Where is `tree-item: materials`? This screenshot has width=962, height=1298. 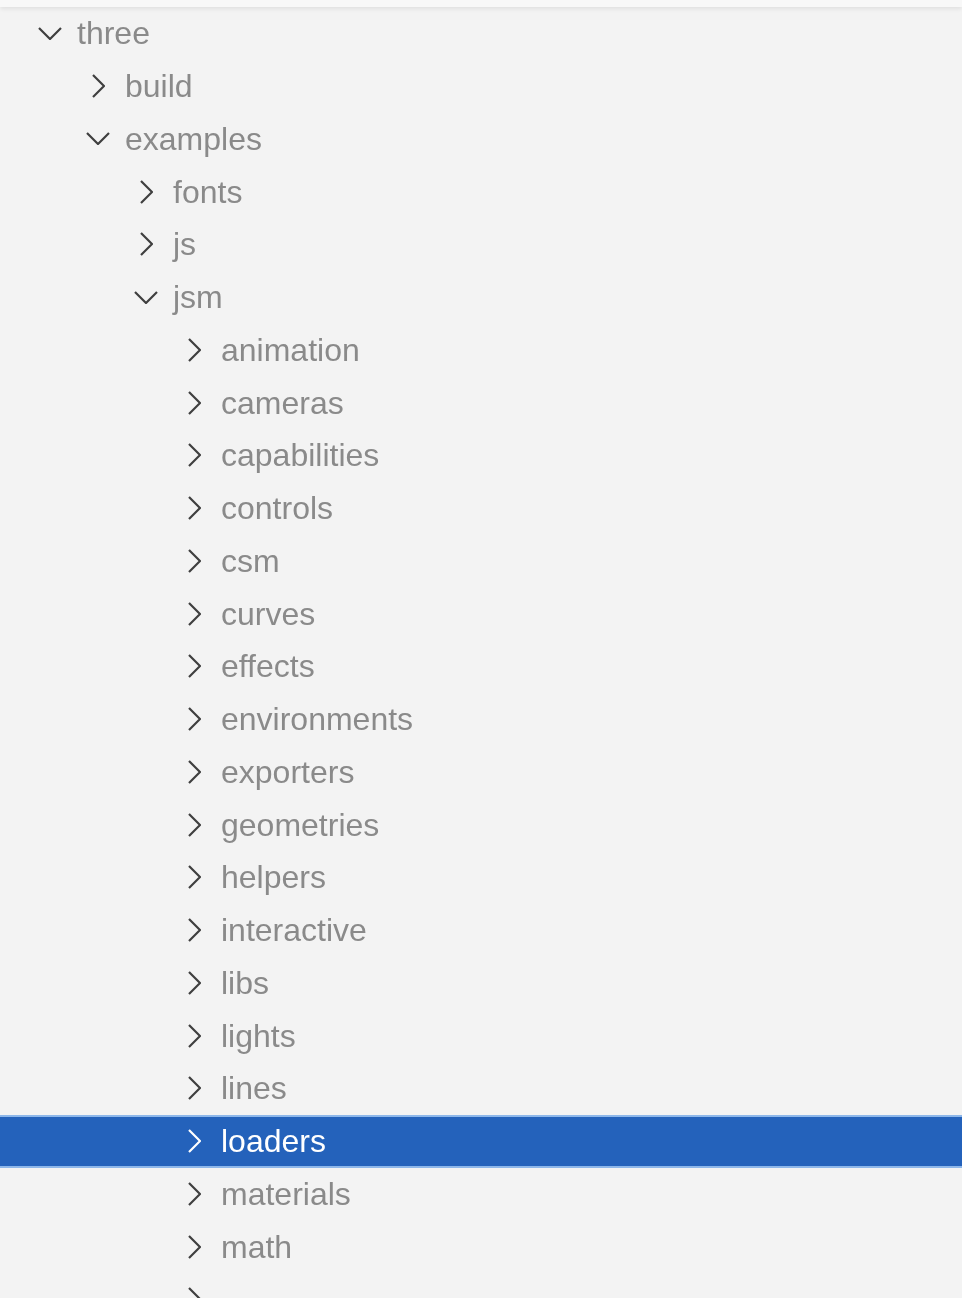
tree-item: materials is located at coordinates (481, 1194).